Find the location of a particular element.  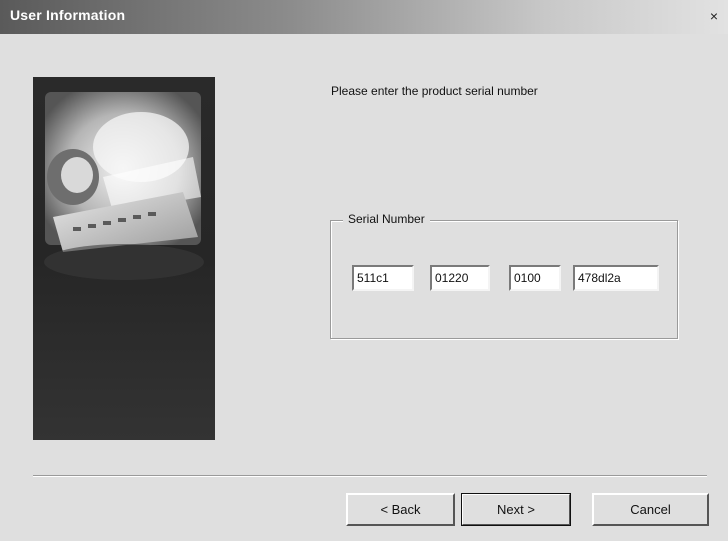

serial-number-legend: Serial Number is located at coordinates (386, 219).